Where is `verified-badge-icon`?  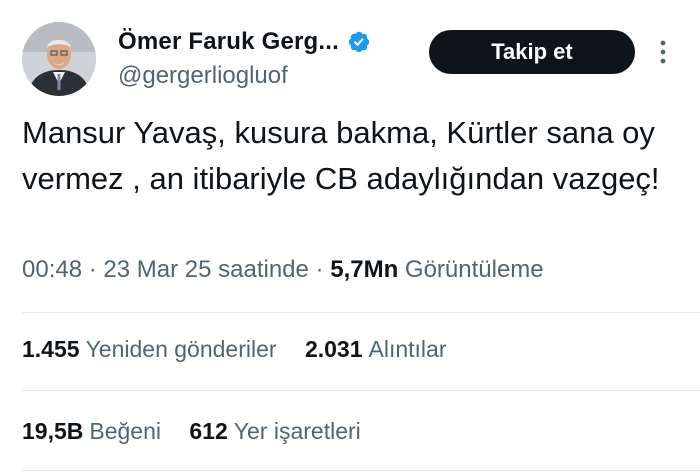
verified-badge-icon is located at coordinates (359, 42).